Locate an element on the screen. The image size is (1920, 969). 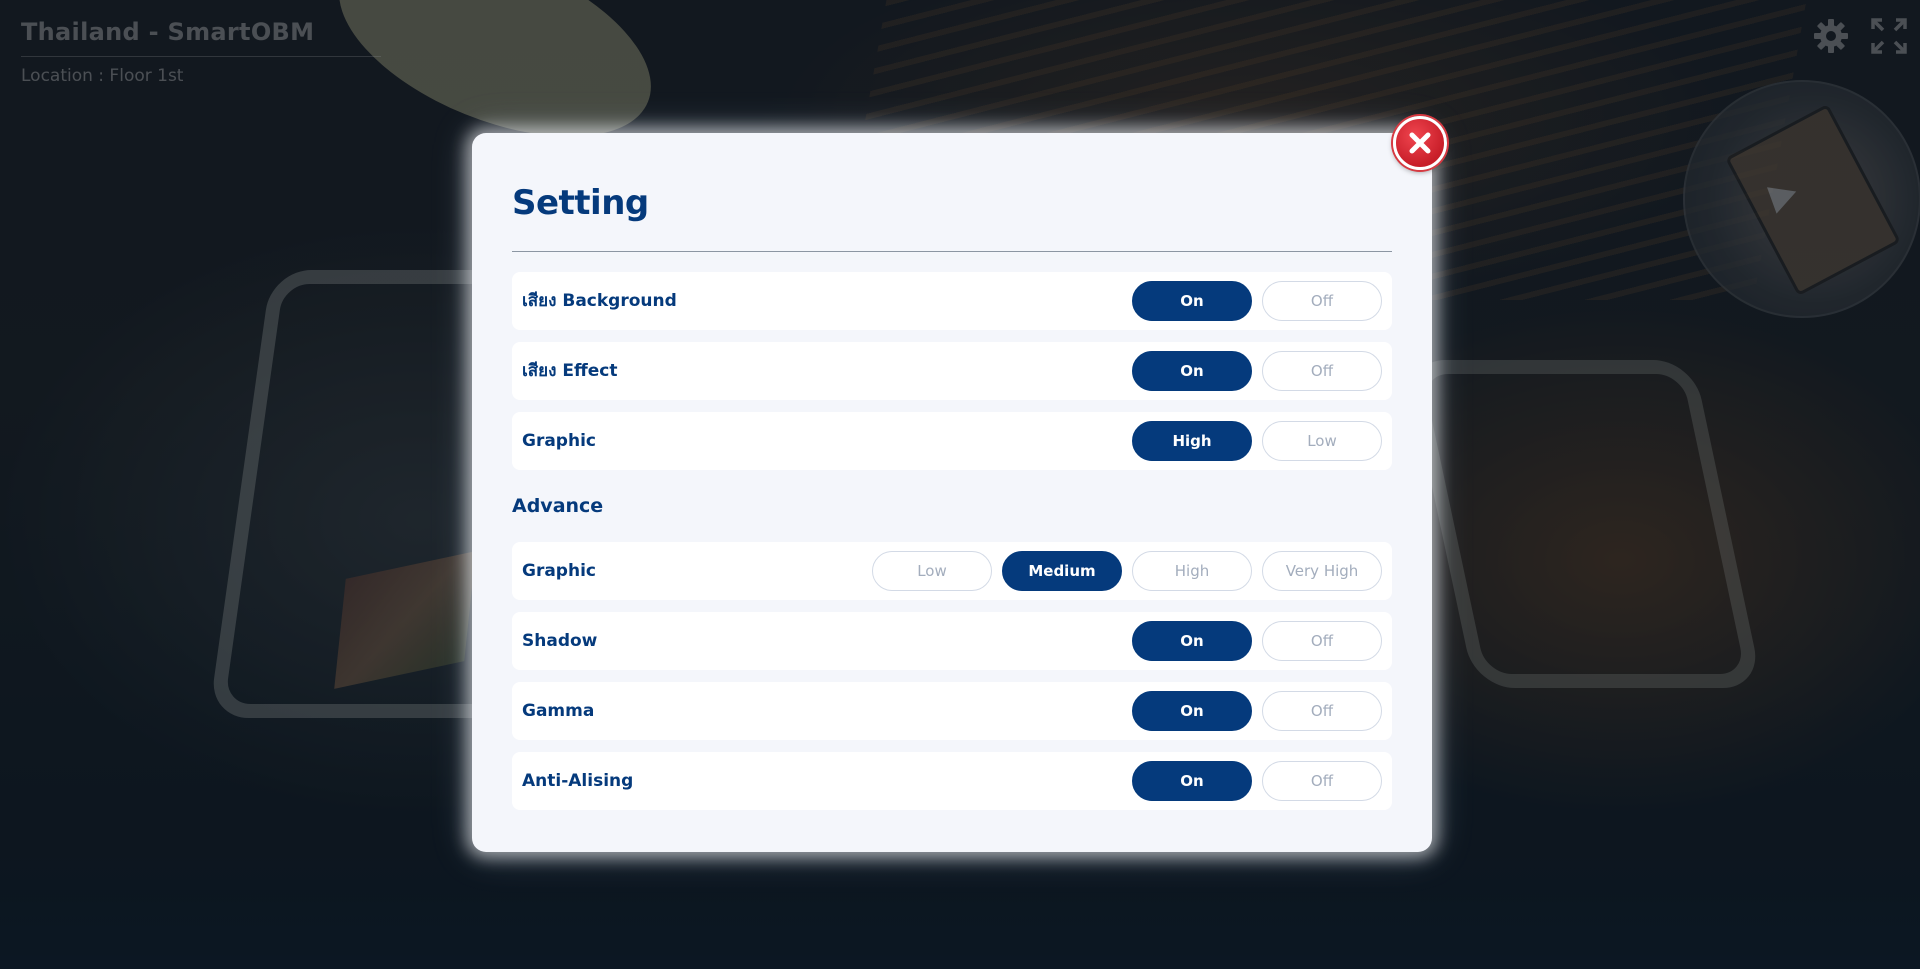
setting-row-advanced-graphic: Graphic Low Medium High Very High is located at coordinates (952, 571).